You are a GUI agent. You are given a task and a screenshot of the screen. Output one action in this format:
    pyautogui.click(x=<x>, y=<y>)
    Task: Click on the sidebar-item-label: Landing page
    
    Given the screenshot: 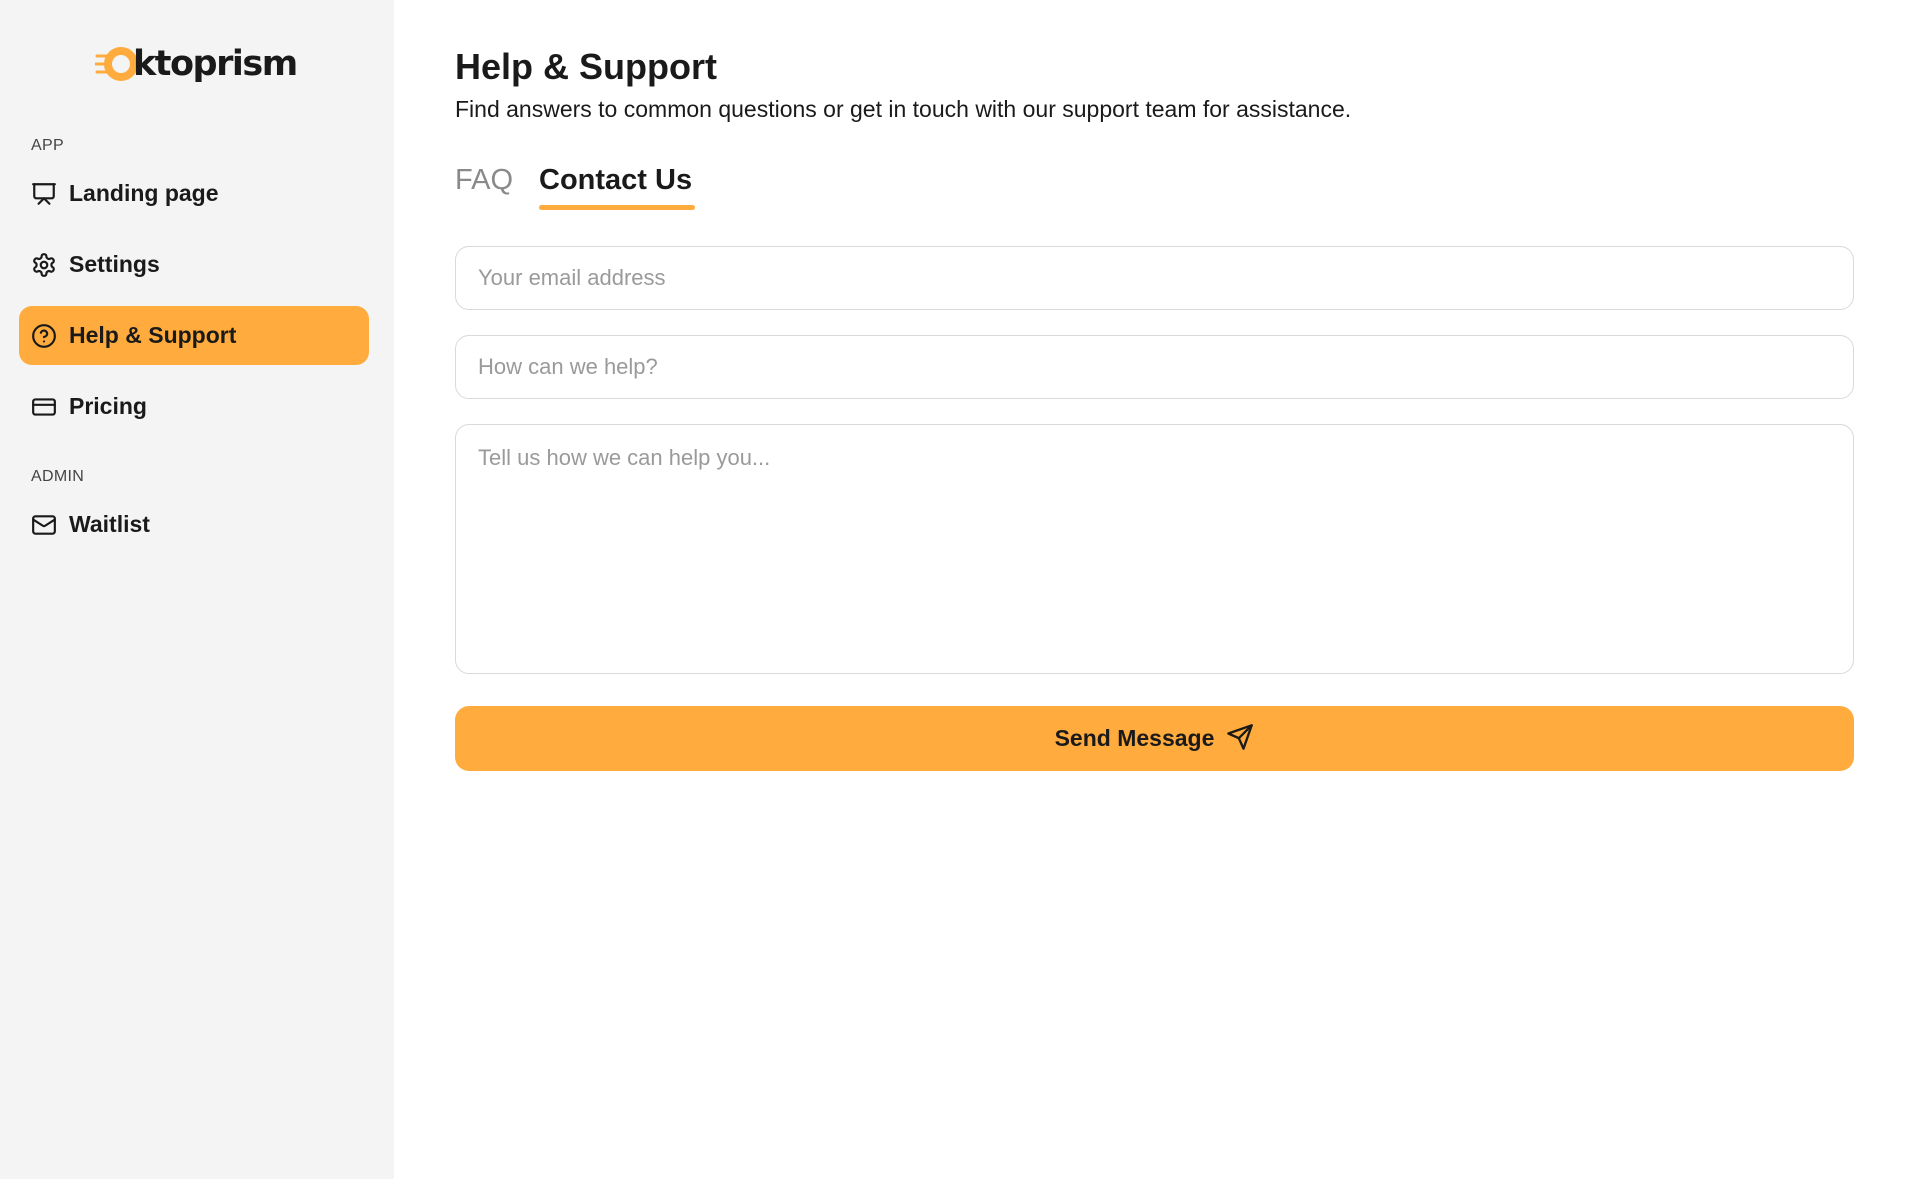 What is the action you would take?
    pyautogui.click(x=144, y=193)
    